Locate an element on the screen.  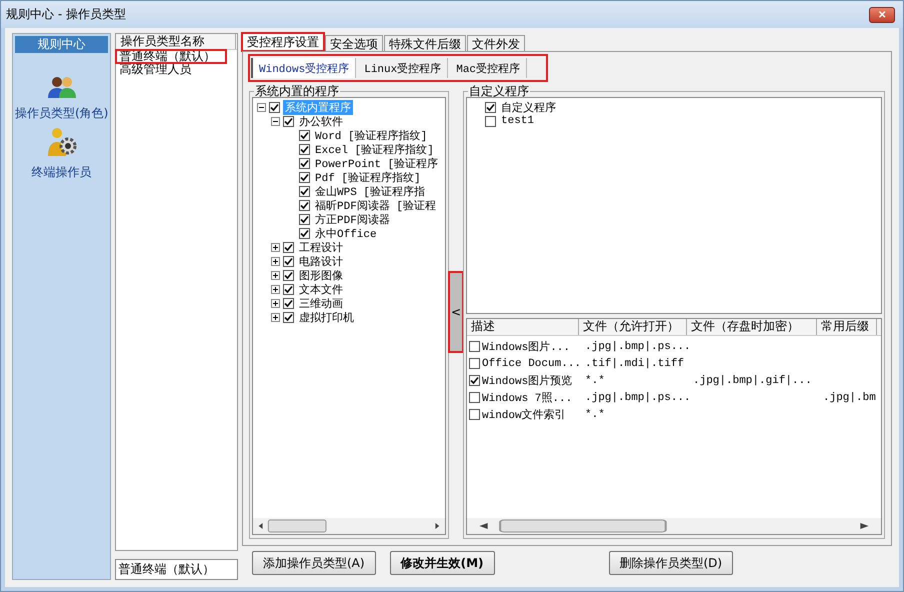
tree-item: 金山WPS [验证程序指 is located at coordinates (370, 191).